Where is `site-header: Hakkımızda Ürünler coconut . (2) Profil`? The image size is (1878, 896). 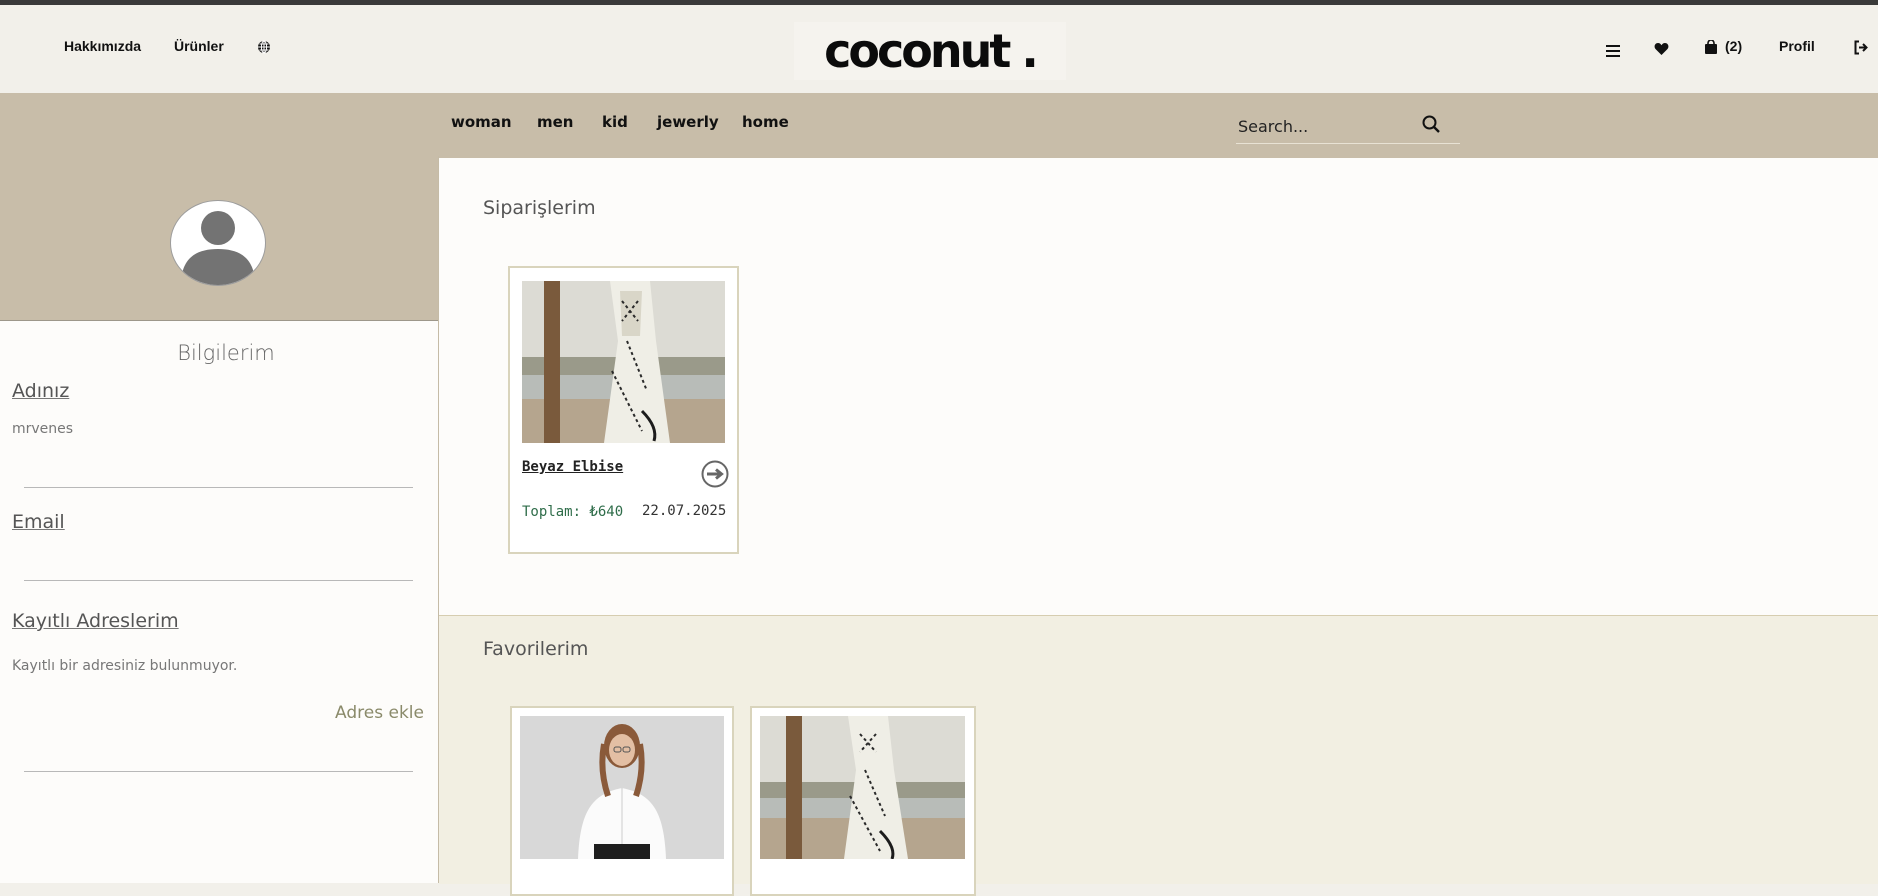
site-header: Hakkımızda Ürünler coconut . (2) Profil is located at coordinates (939, 49).